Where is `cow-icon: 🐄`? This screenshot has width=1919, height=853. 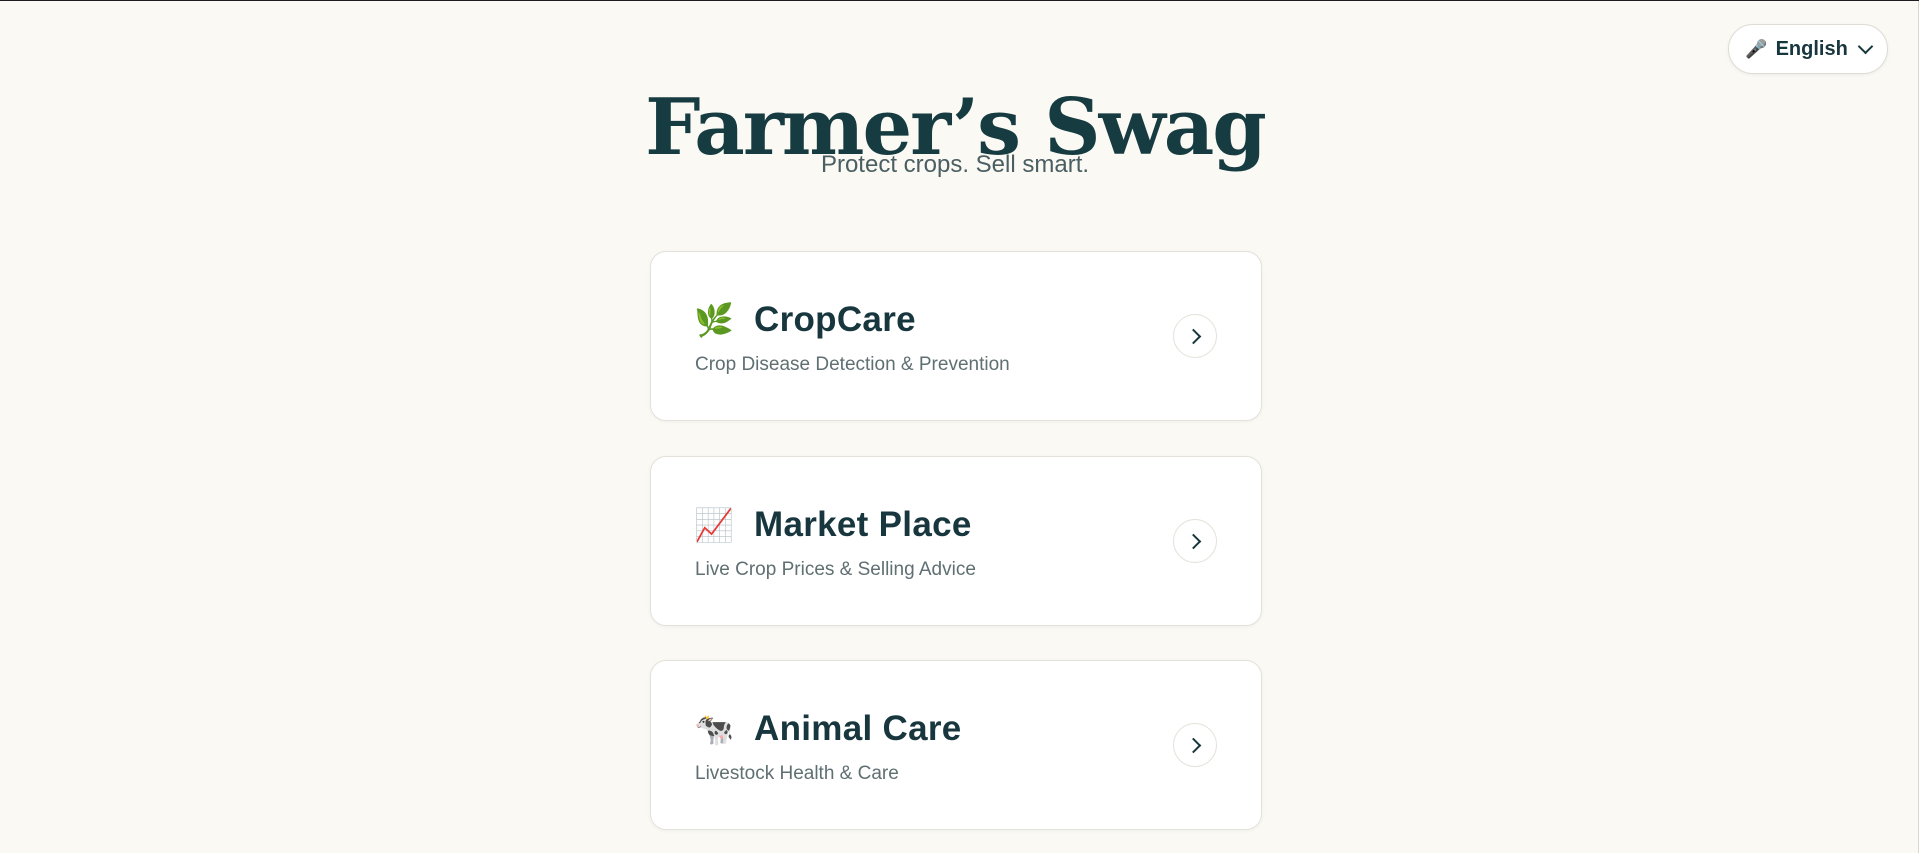
cow-icon: 🐄 is located at coordinates (714, 729).